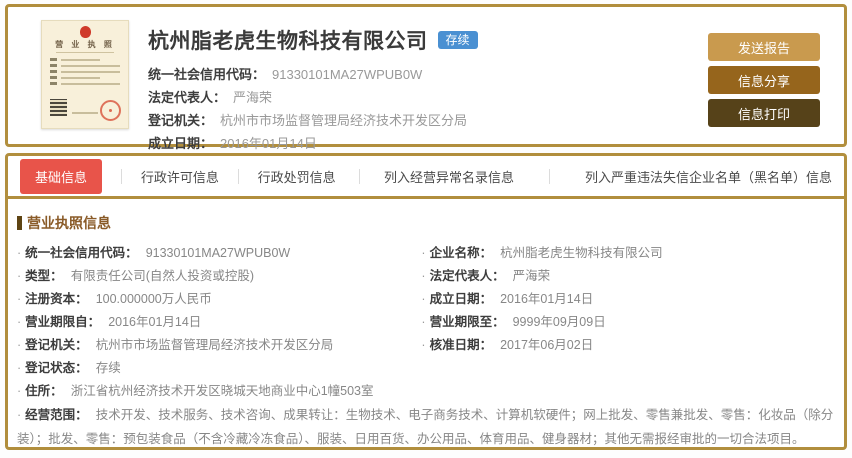 This screenshot has width=852, height=458. What do you see at coordinates (154, 253) in the screenshot?
I see `field-credit-code: · 统一社会信用代码： 91330101MA27WPUB0W` at bounding box center [154, 253].